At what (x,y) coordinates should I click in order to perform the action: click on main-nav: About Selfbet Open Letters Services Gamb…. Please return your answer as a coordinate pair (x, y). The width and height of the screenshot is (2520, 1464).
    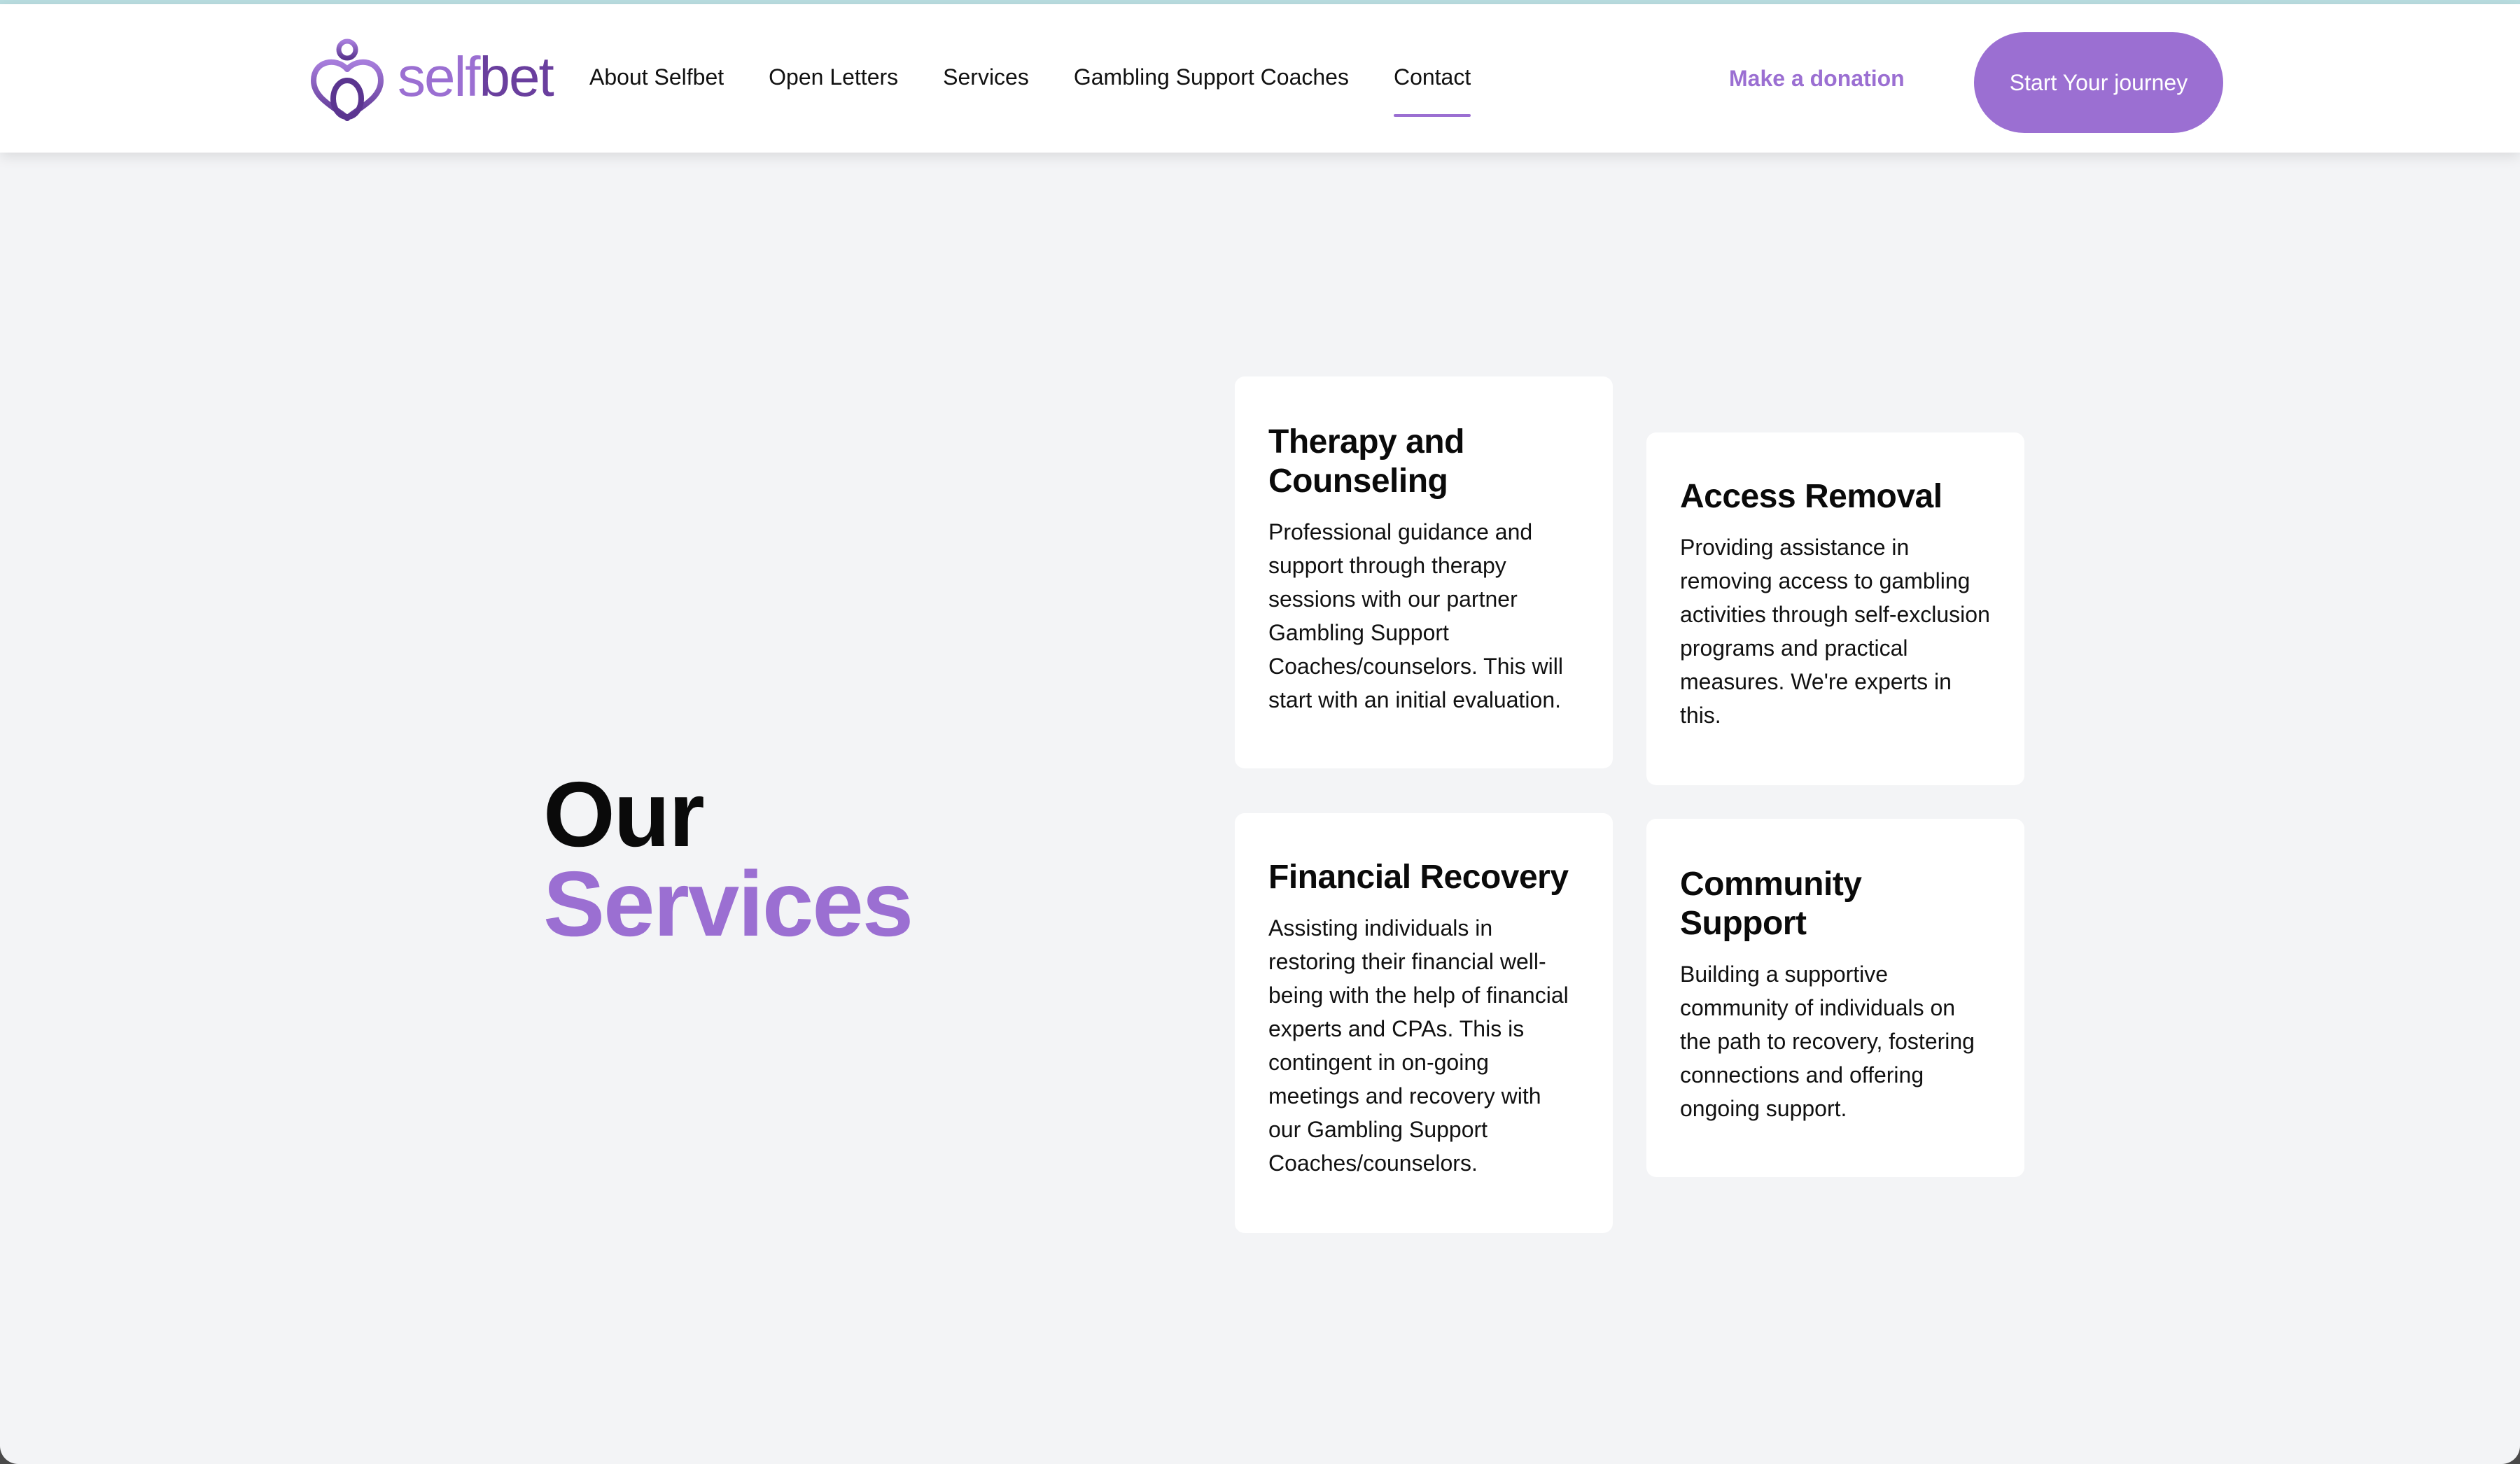
    Looking at the image, I should click on (1052, 90).